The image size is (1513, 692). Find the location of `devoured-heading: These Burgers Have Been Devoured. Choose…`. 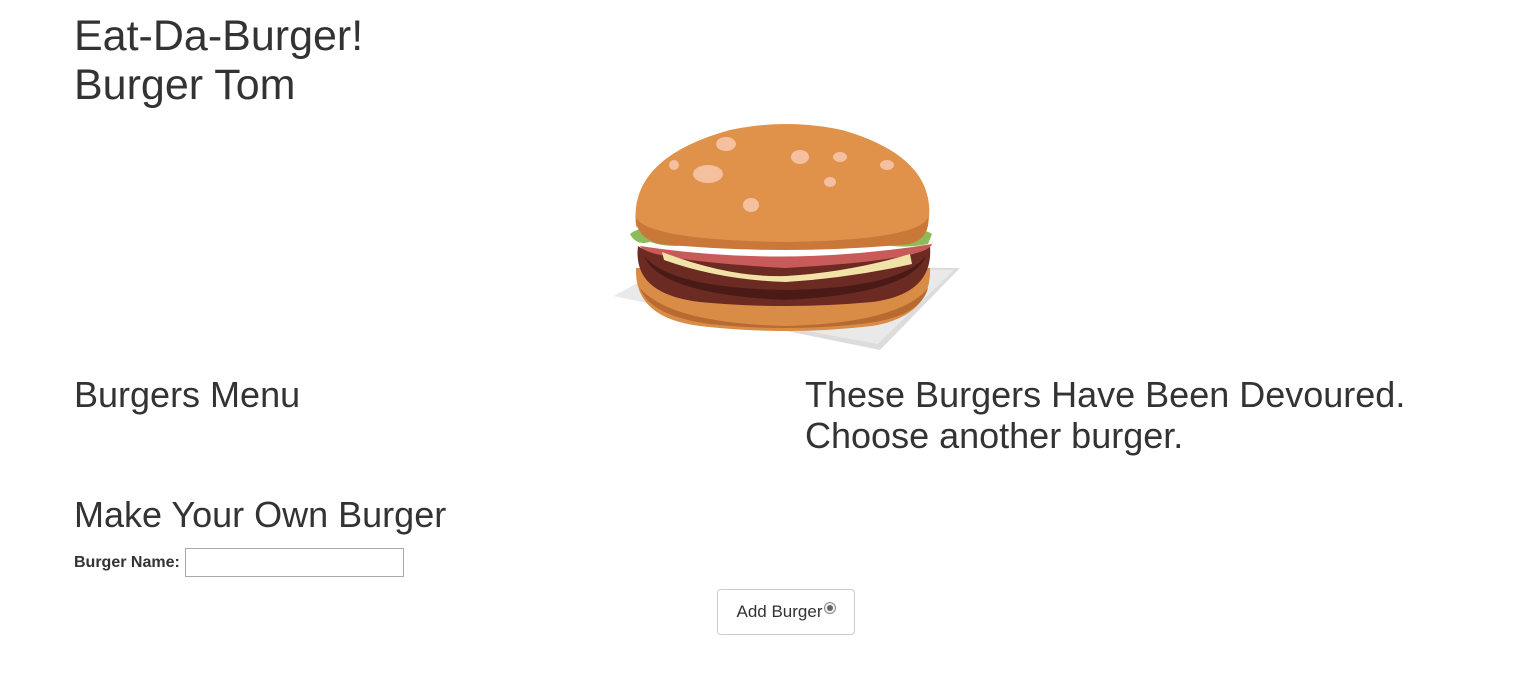

devoured-heading: These Burgers Have Been Devoured. Choose… is located at coordinates (1105, 415).